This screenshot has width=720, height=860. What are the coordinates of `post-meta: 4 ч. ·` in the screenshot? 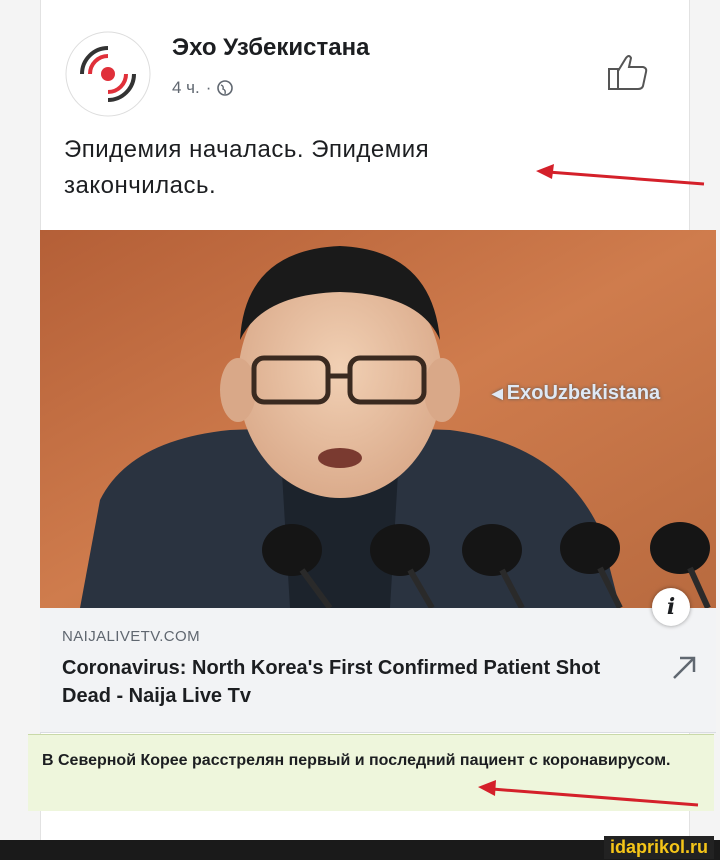 It's located at (203, 88).